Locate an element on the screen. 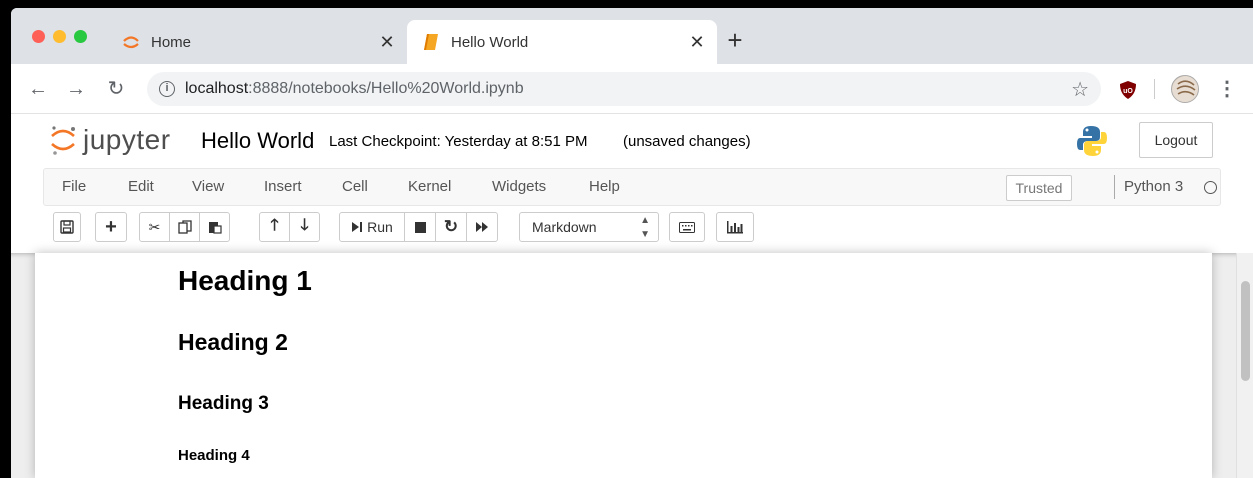  tab-strip: Home ✕ Hello World ✕ + is located at coordinates (632, 36).